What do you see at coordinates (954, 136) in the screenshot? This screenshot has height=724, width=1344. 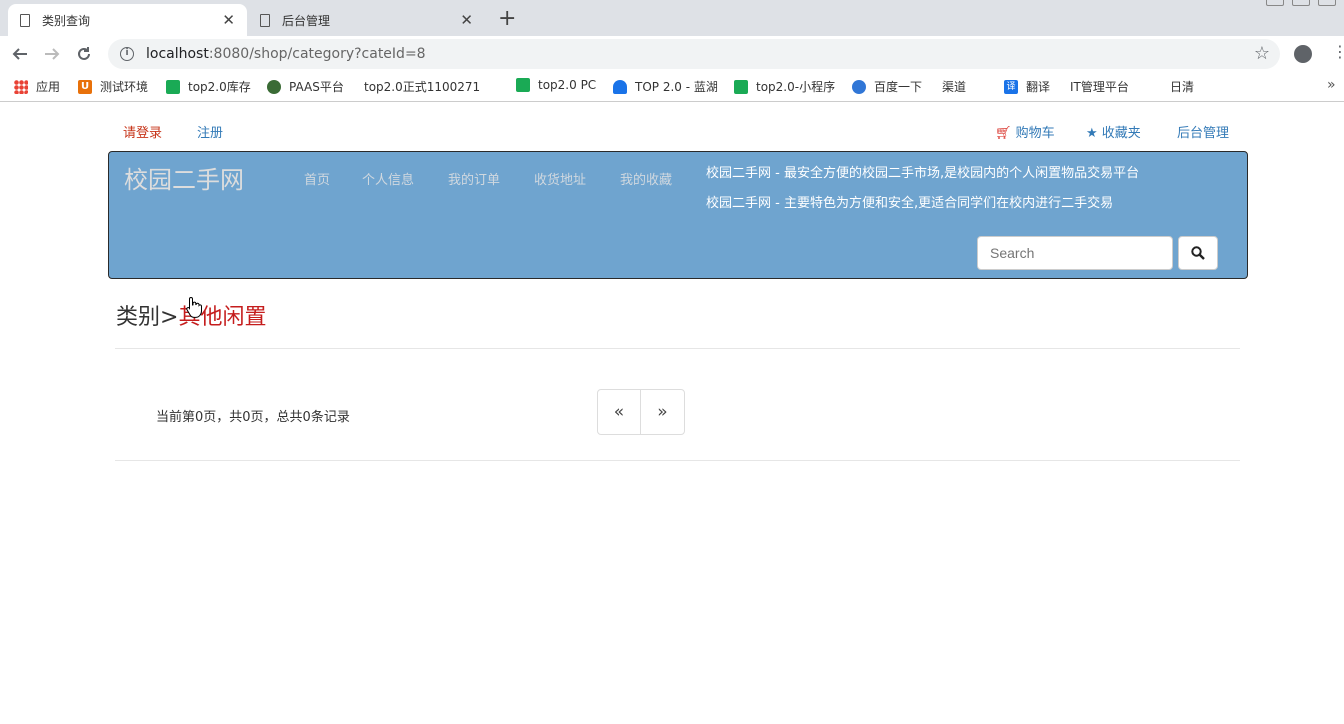 I see `bookmark-channel: 渠道` at bounding box center [954, 136].